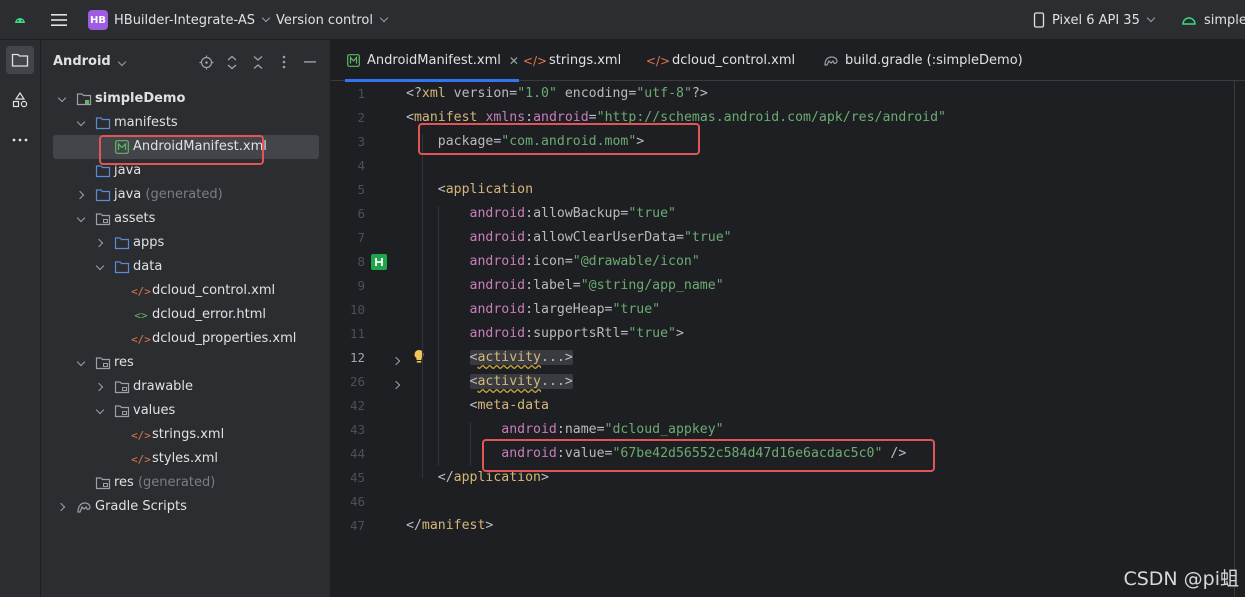 The width and height of the screenshot is (1245, 597). What do you see at coordinates (379, 262) in the screenshot?
I see `hbuilder-gutter-icon` at bounding box center [379, 262].